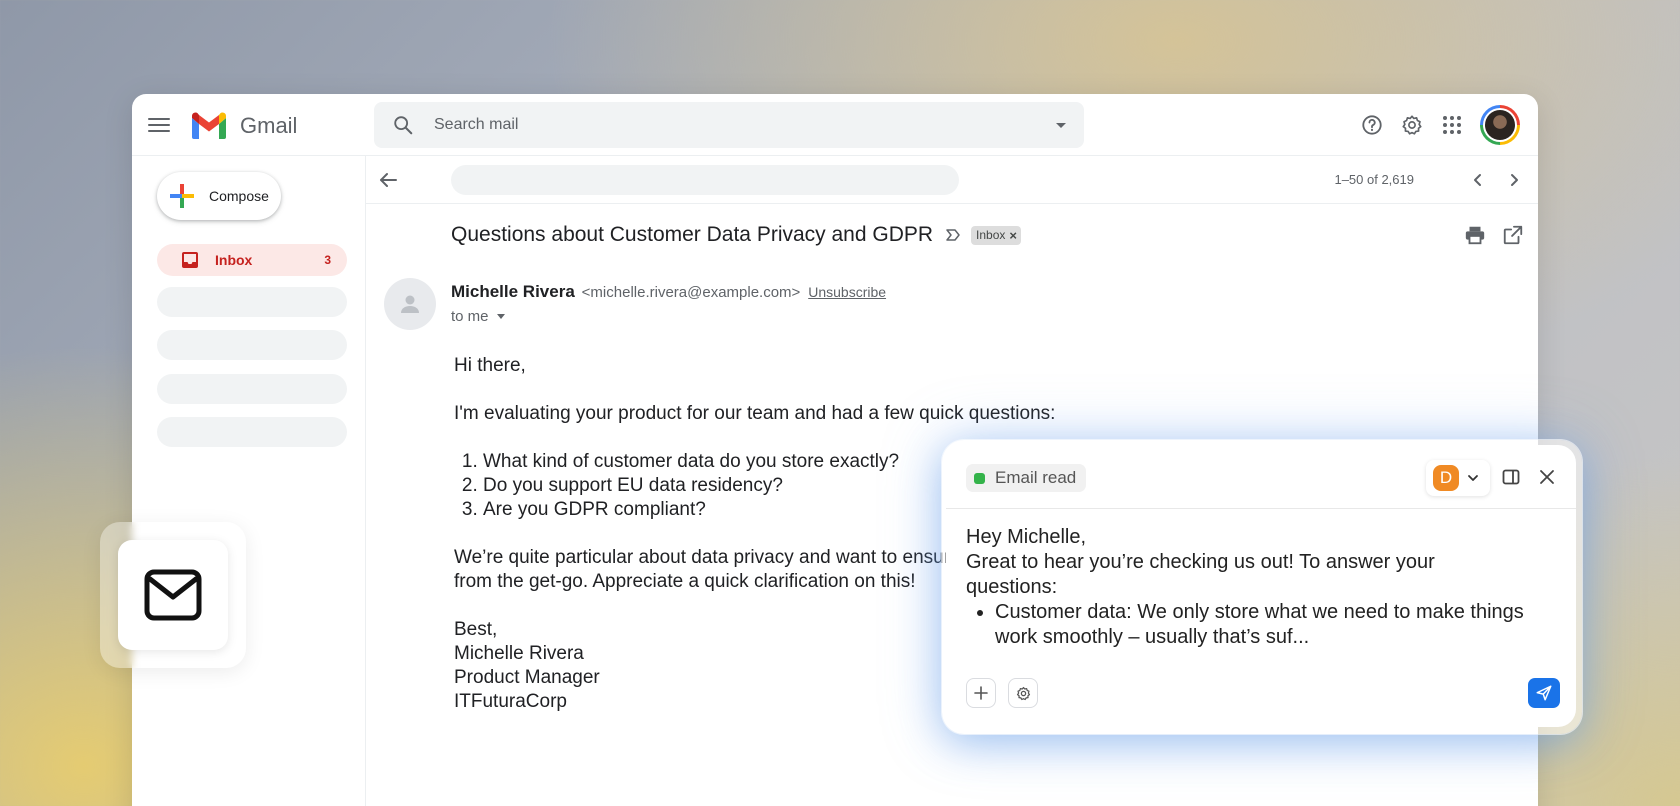 This screenshot has height=806, width=1680. What do you see at coordinates (470, 316) in the screenshot?
I see `recipient-text: to me` at bounding box center [470, 316].